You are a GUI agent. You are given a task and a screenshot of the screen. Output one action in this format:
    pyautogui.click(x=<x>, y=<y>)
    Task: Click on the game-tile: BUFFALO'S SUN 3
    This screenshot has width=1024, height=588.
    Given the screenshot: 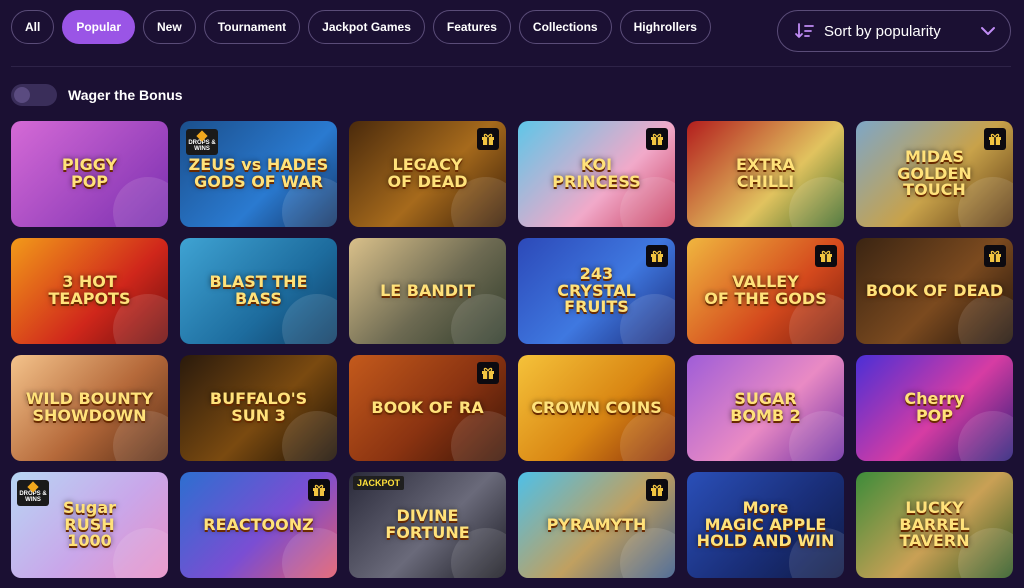 What is the action you would take?
    pyautogui.click(x=258, y=408)
    